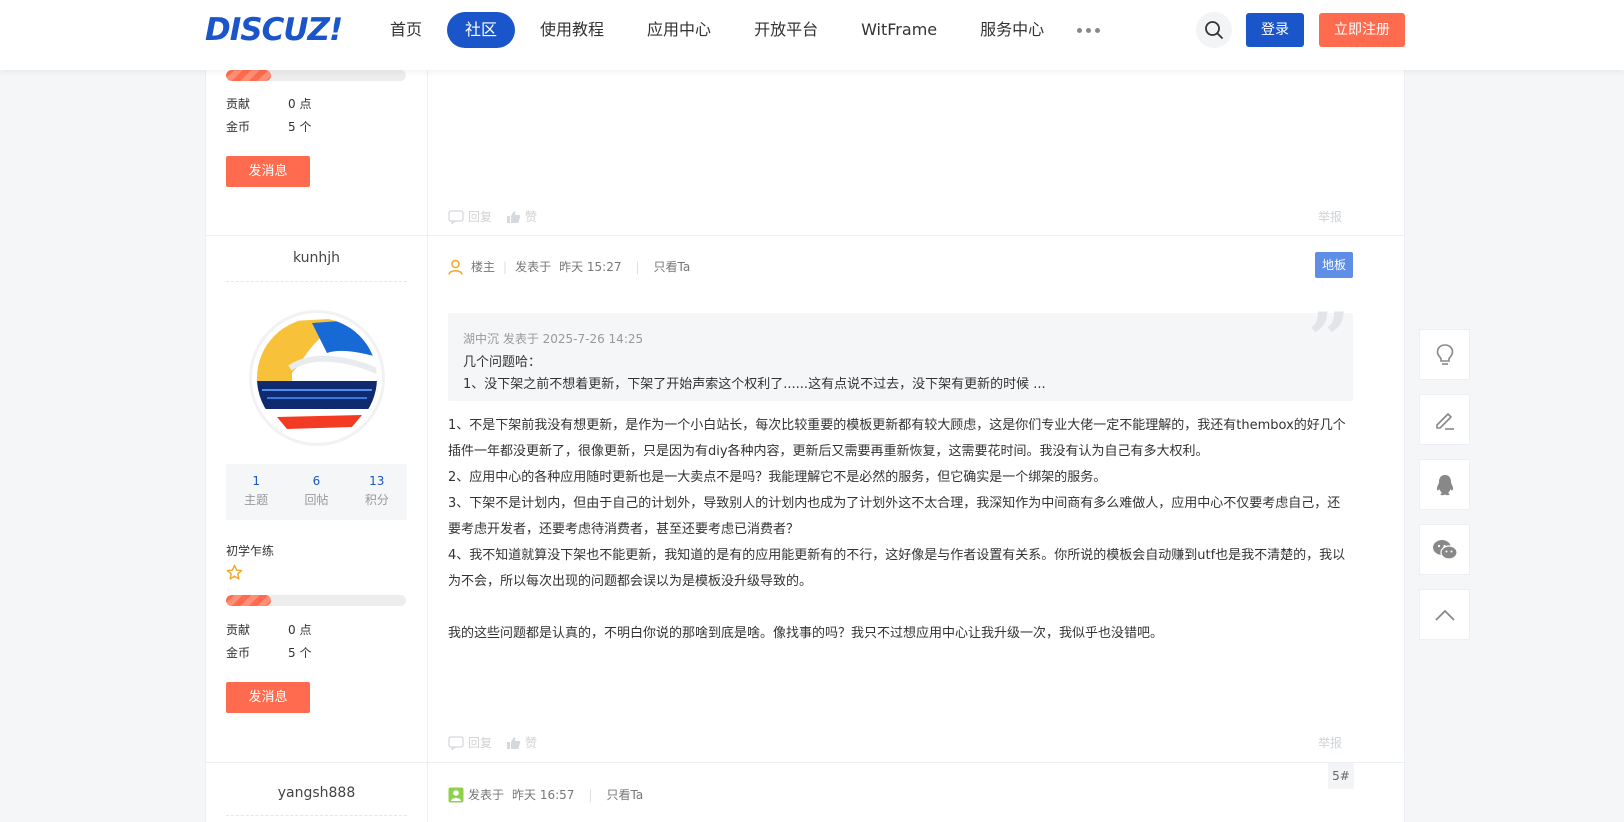  Describe the element at coordinates (455, 267) in the screenshot. I see `author-icon` at that location.